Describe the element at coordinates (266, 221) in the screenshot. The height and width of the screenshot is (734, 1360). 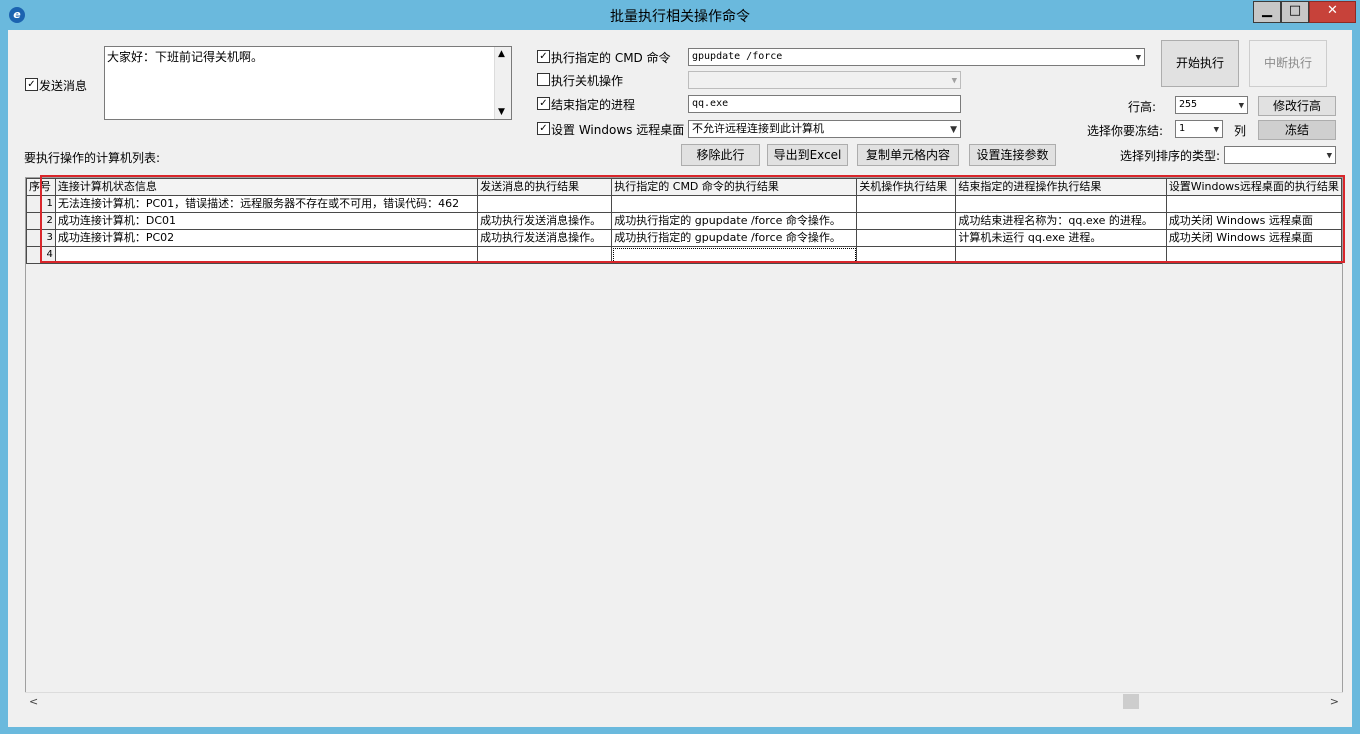
I see `table-cell: 成功连接计算机：DC01` at that location.